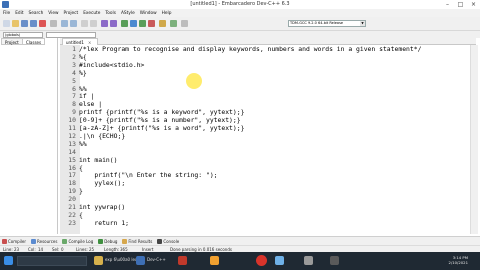  I want to click on menu-execute: Execute, so click(91, 13).